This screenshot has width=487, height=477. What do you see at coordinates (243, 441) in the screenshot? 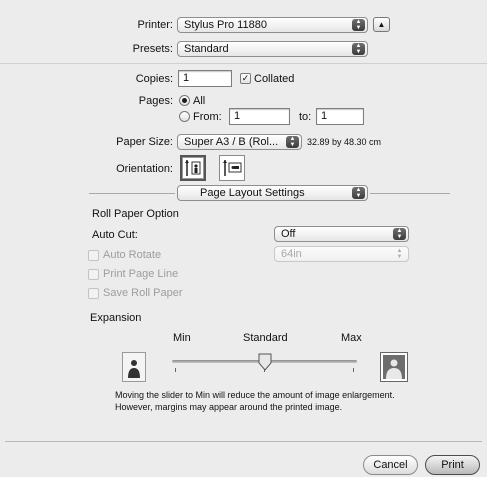
I see `bottom-separator` at bounding box center [243, 441].